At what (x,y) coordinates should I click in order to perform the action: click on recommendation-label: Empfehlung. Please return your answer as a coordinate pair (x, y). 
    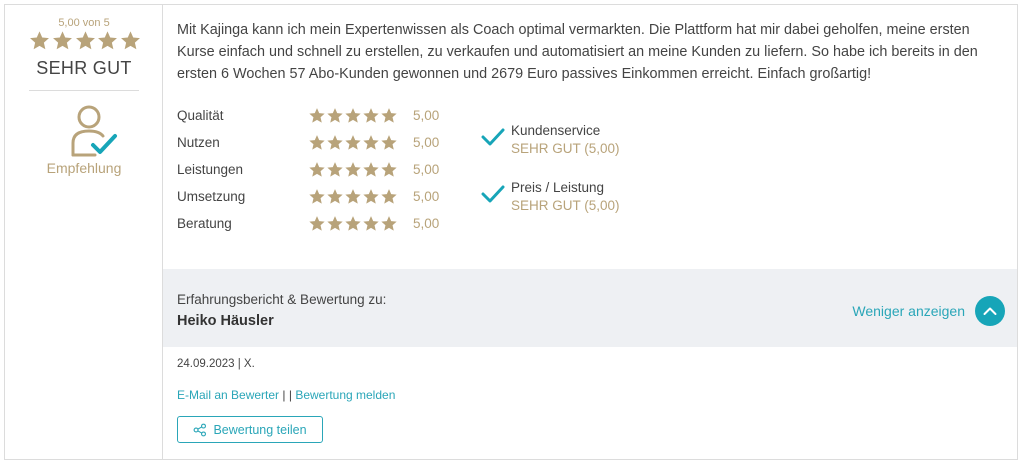
    Looking at the image, I should click on (84, 168).